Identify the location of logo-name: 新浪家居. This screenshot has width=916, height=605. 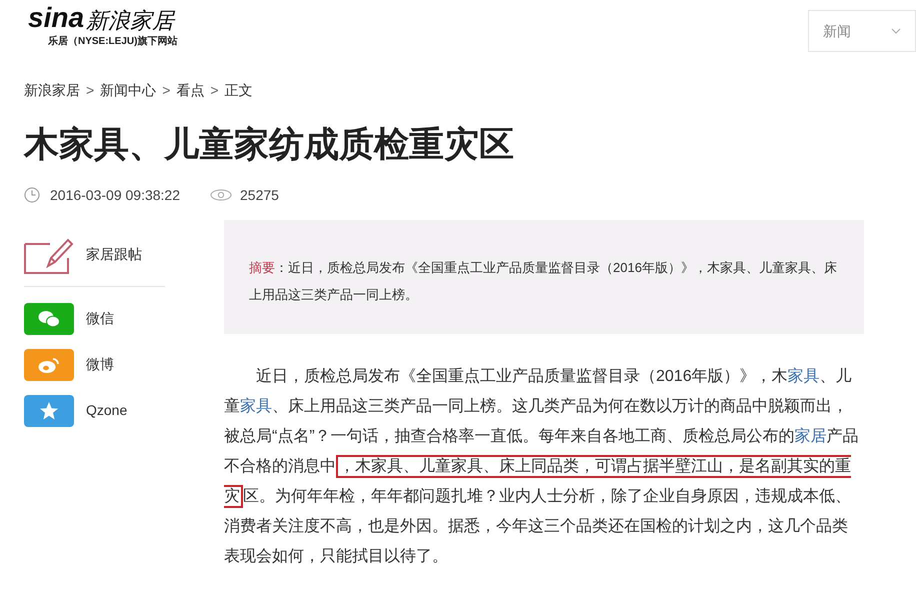
(130, 21).